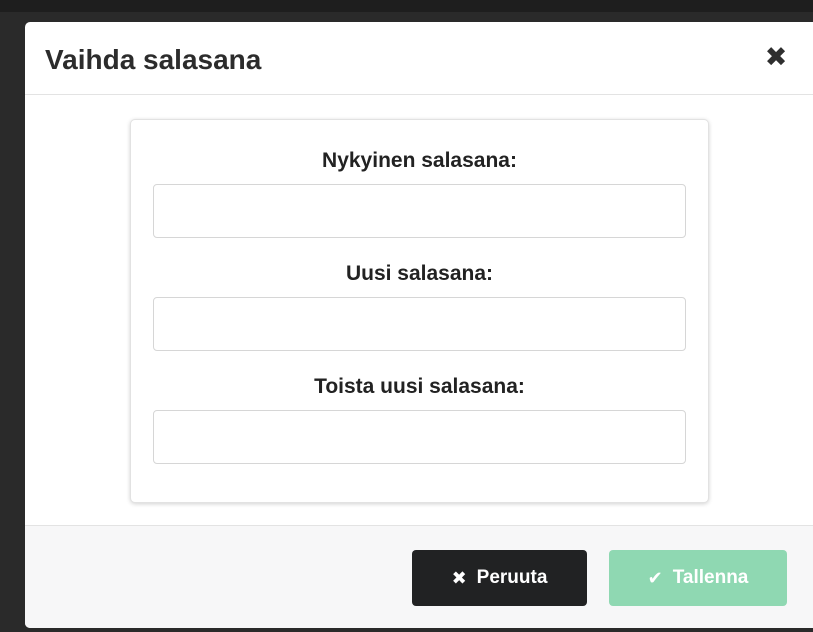 This screenshot has height=632, width=813. Describe the element at coordinates (710, 577) in the screenshot. I see `save-button-label: Tallenna` at that location.